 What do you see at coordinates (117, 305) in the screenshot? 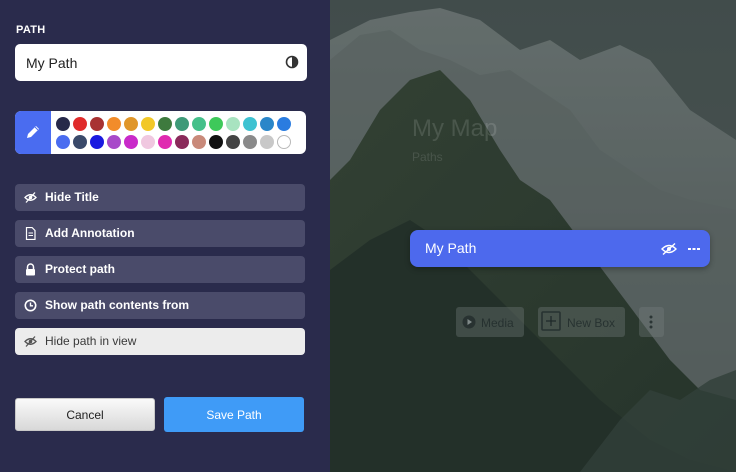
I see `show-path-contents-label: Show path contents from` at bounding box center [117, 305].